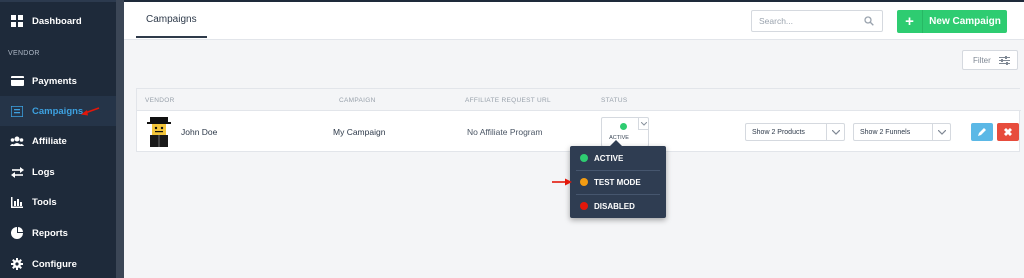  I want to click on sidebar-item-configure: Configure, so click(58, 263).